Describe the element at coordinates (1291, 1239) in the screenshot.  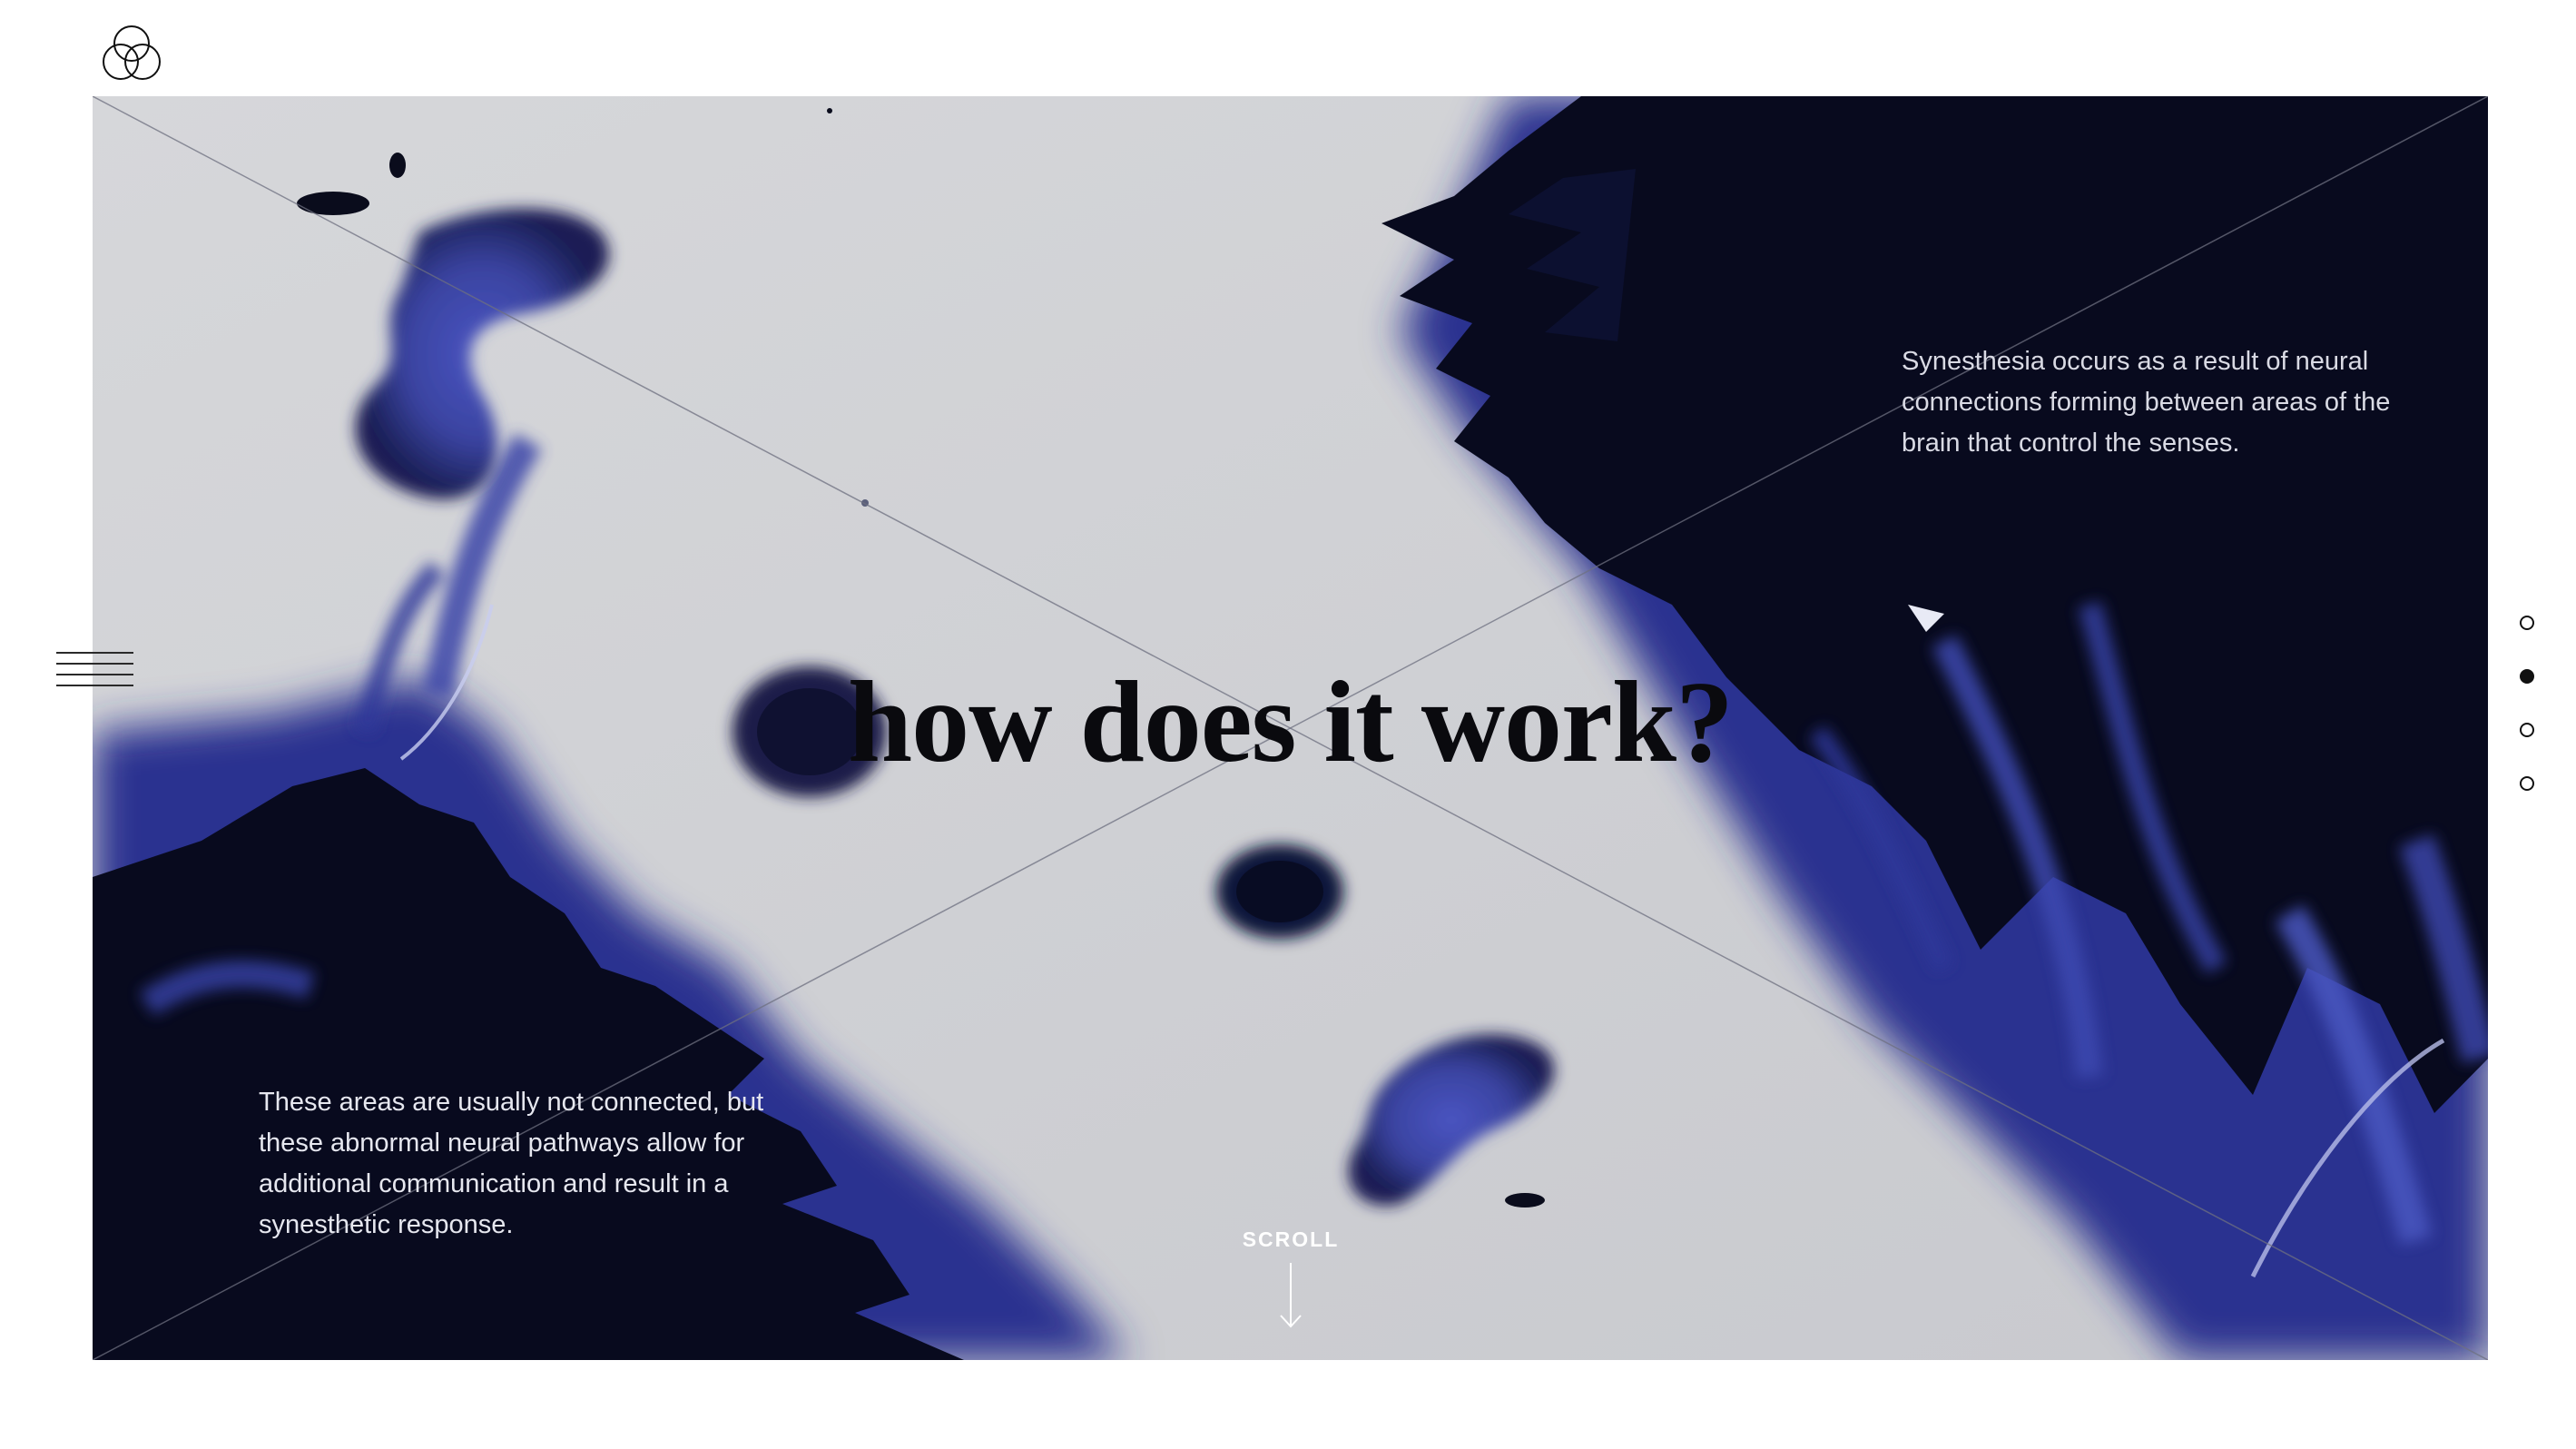
I see `scroll-label: SCROLL` at that location.